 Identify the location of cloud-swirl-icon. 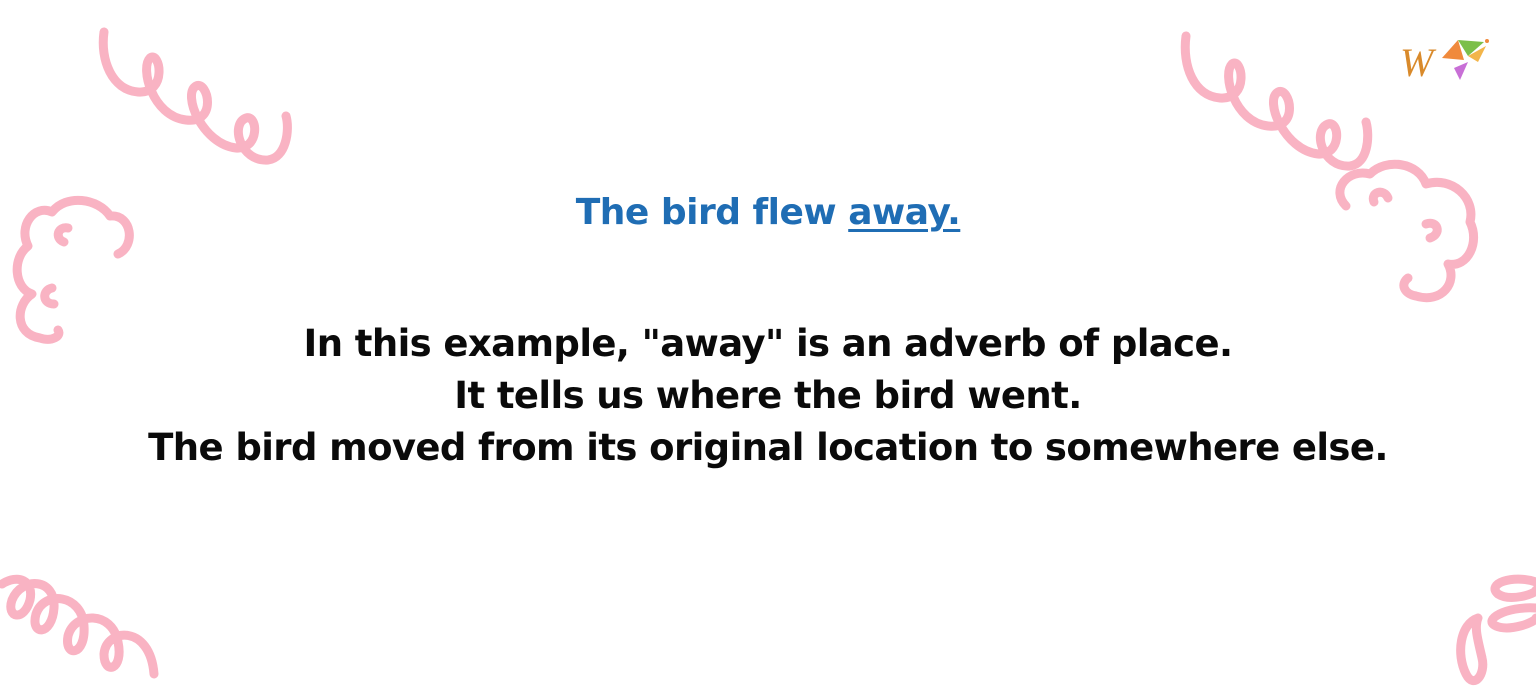
(1407, 231).